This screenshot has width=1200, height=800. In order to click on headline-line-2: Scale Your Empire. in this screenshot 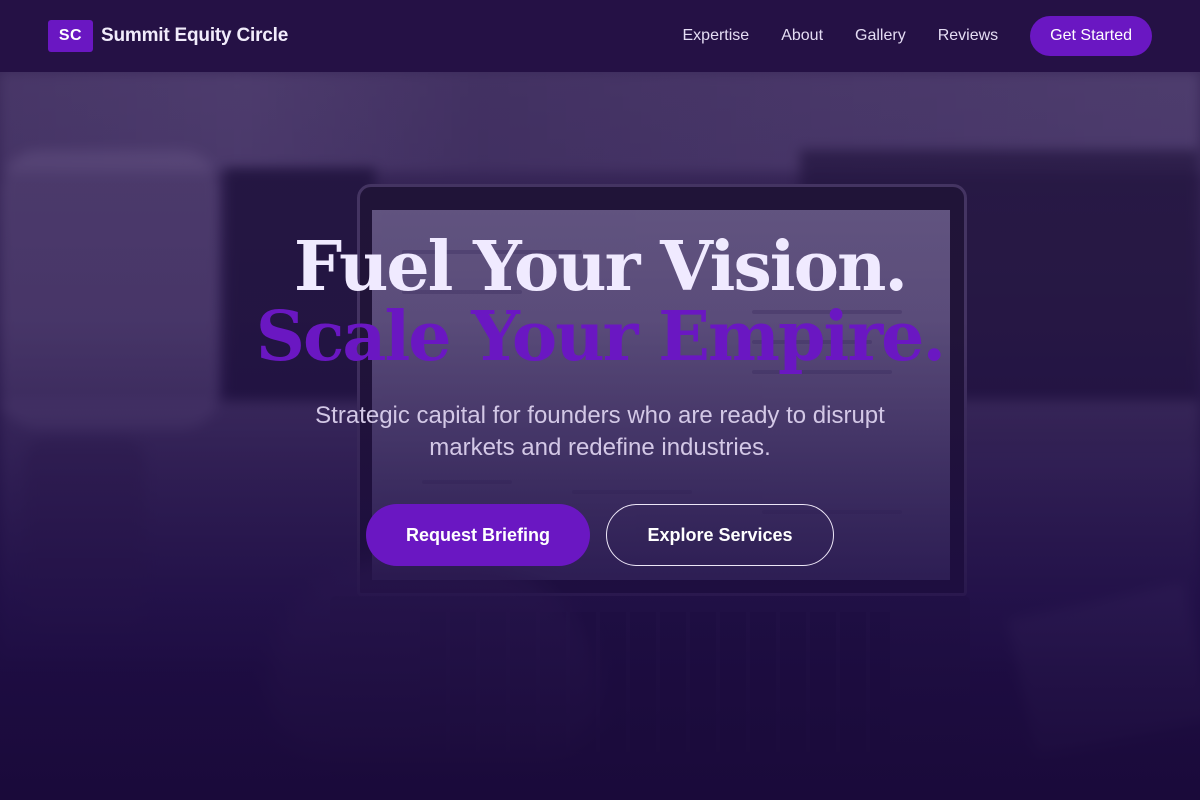, I will do `click(600, 337)`.